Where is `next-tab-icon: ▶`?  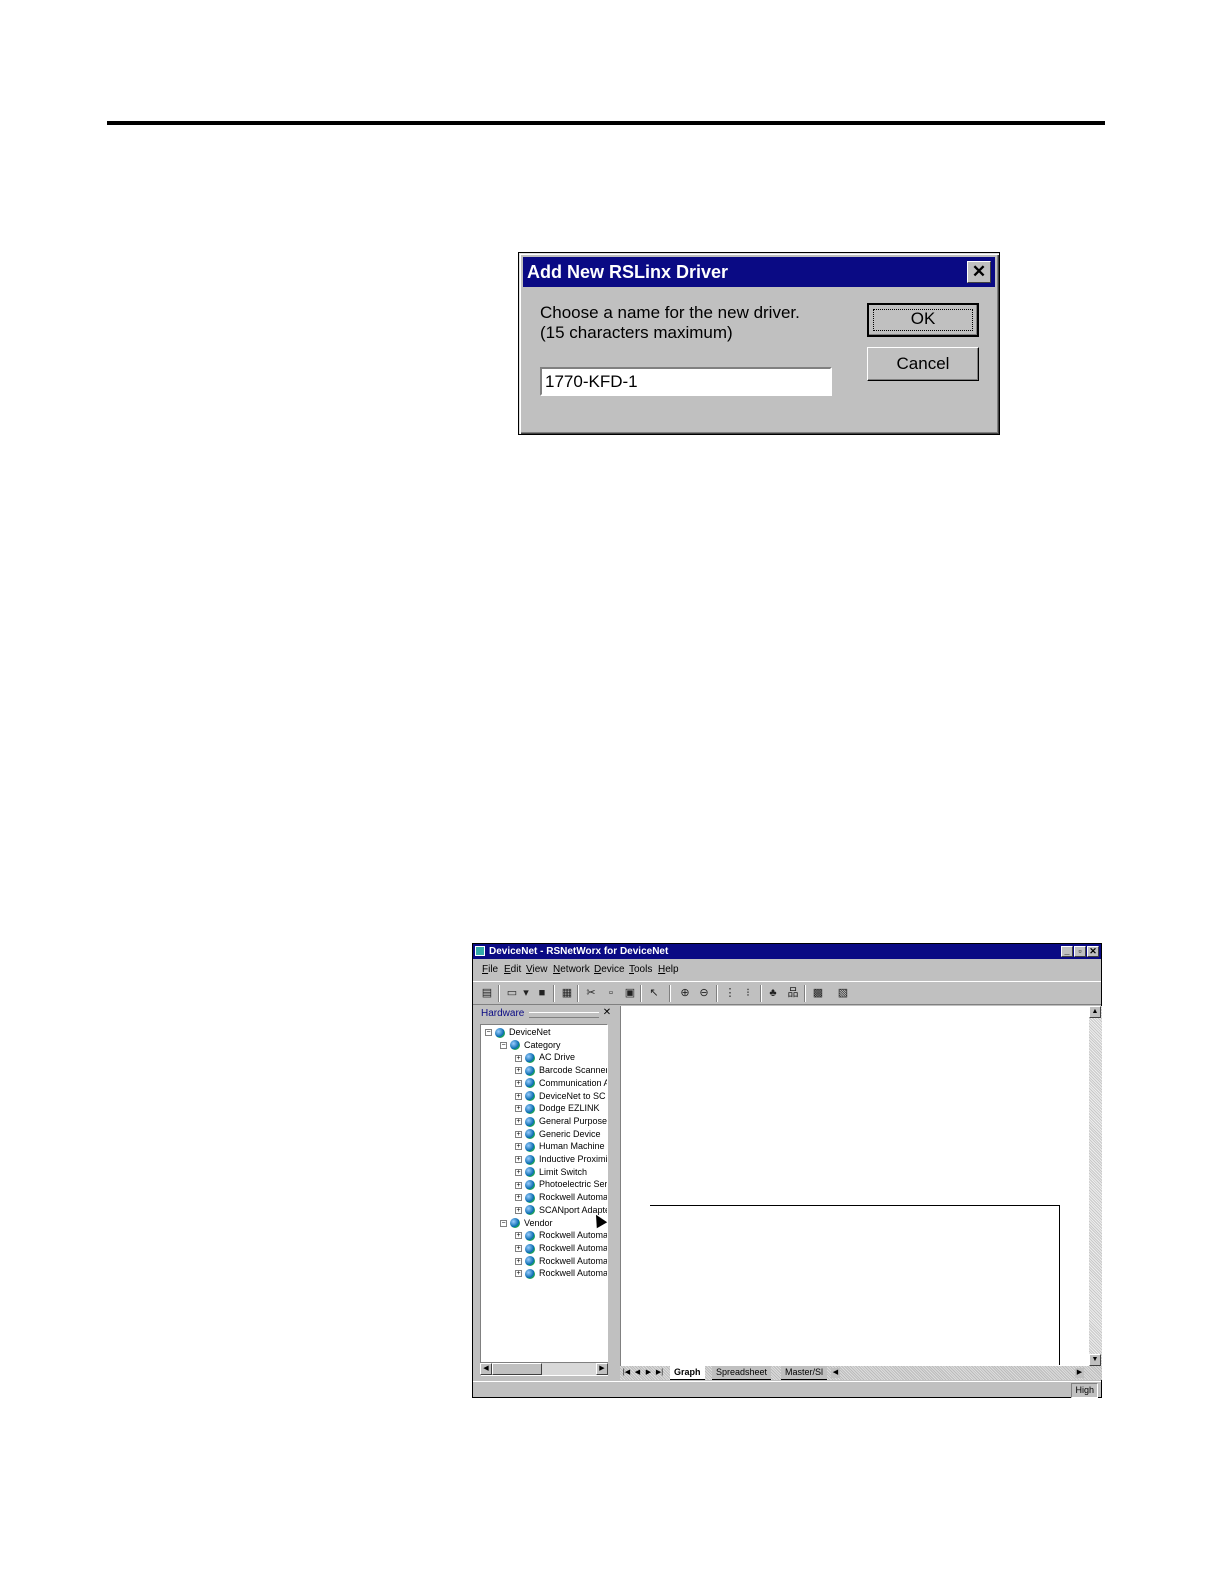
next-tab-icon: ▶ is located at coordinates (648, 1373).